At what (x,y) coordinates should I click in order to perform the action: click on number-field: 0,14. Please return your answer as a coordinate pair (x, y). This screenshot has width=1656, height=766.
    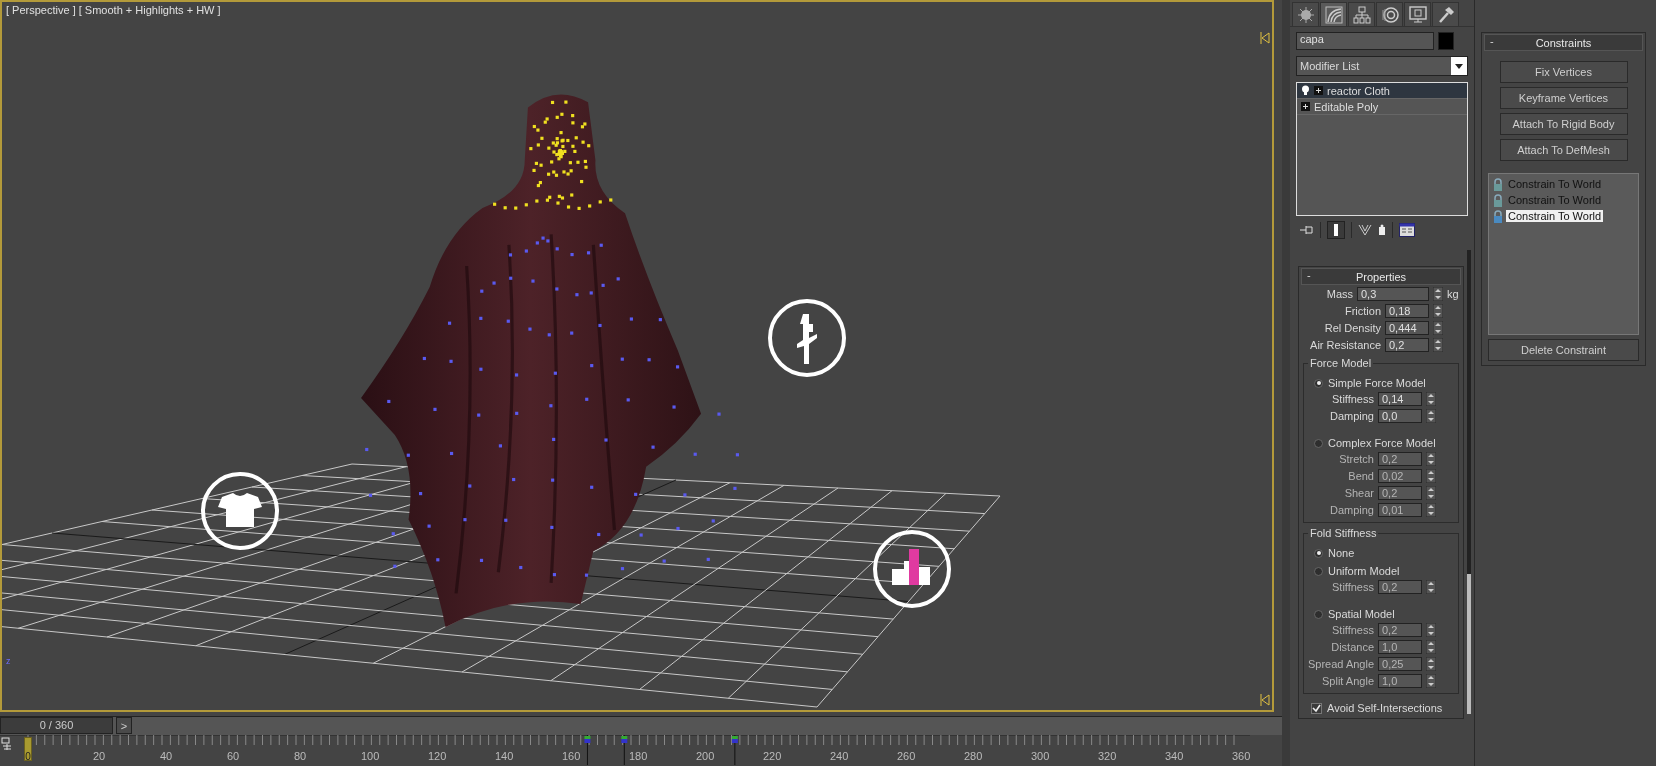
    Looking at the image, I should click on (1400, 399).